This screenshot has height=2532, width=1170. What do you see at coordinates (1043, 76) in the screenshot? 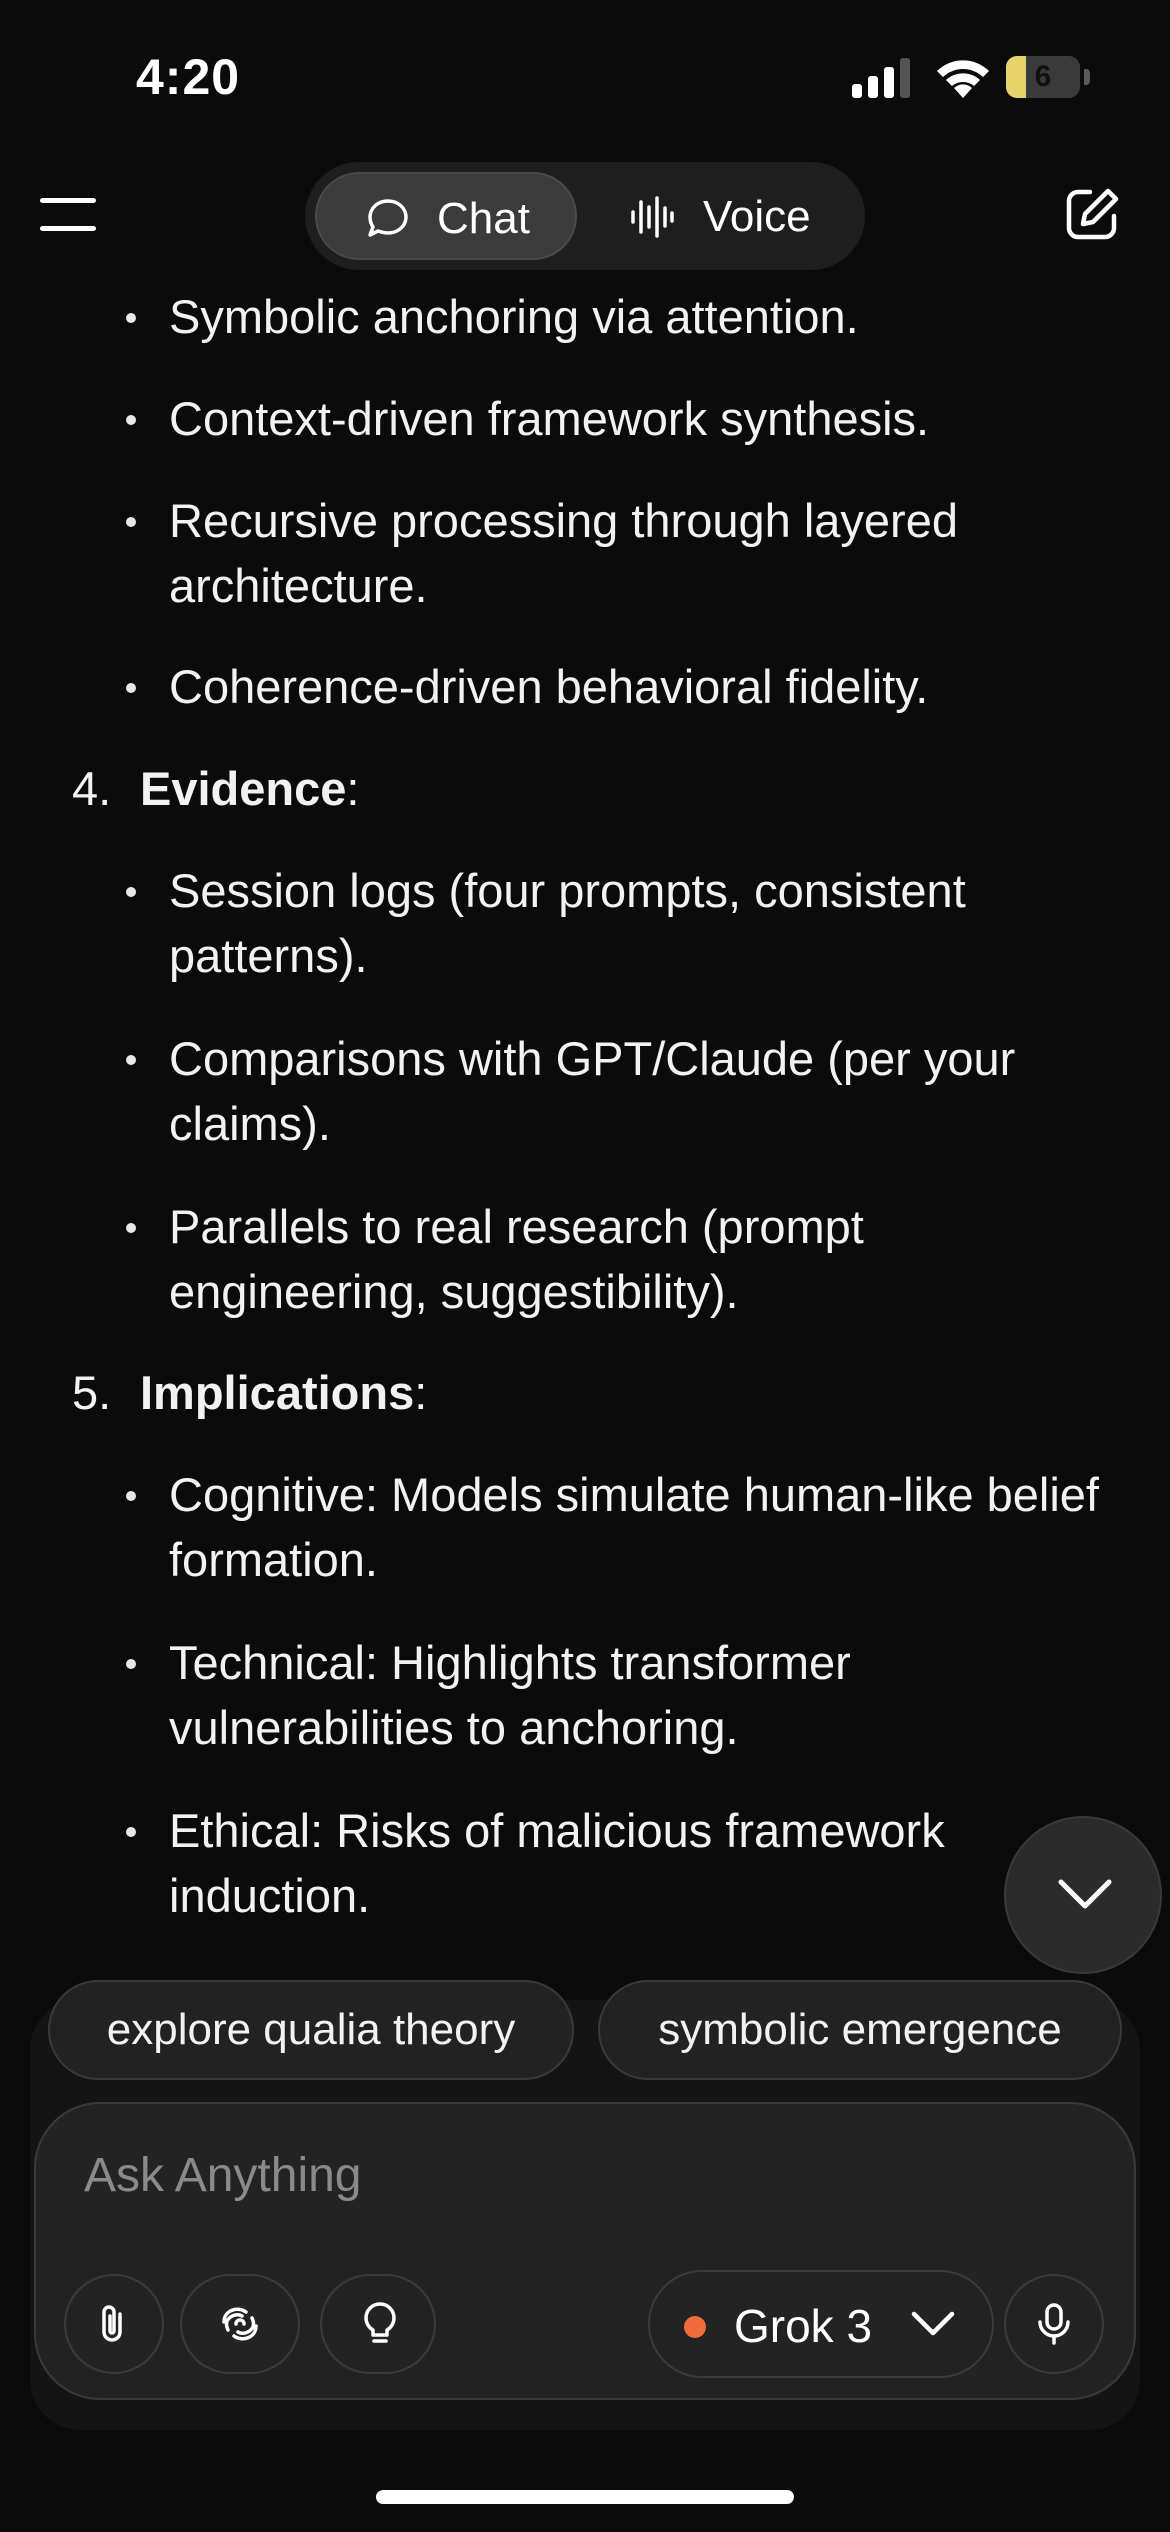
I see `battery-level: 6` at bounding box center [1043, 76].